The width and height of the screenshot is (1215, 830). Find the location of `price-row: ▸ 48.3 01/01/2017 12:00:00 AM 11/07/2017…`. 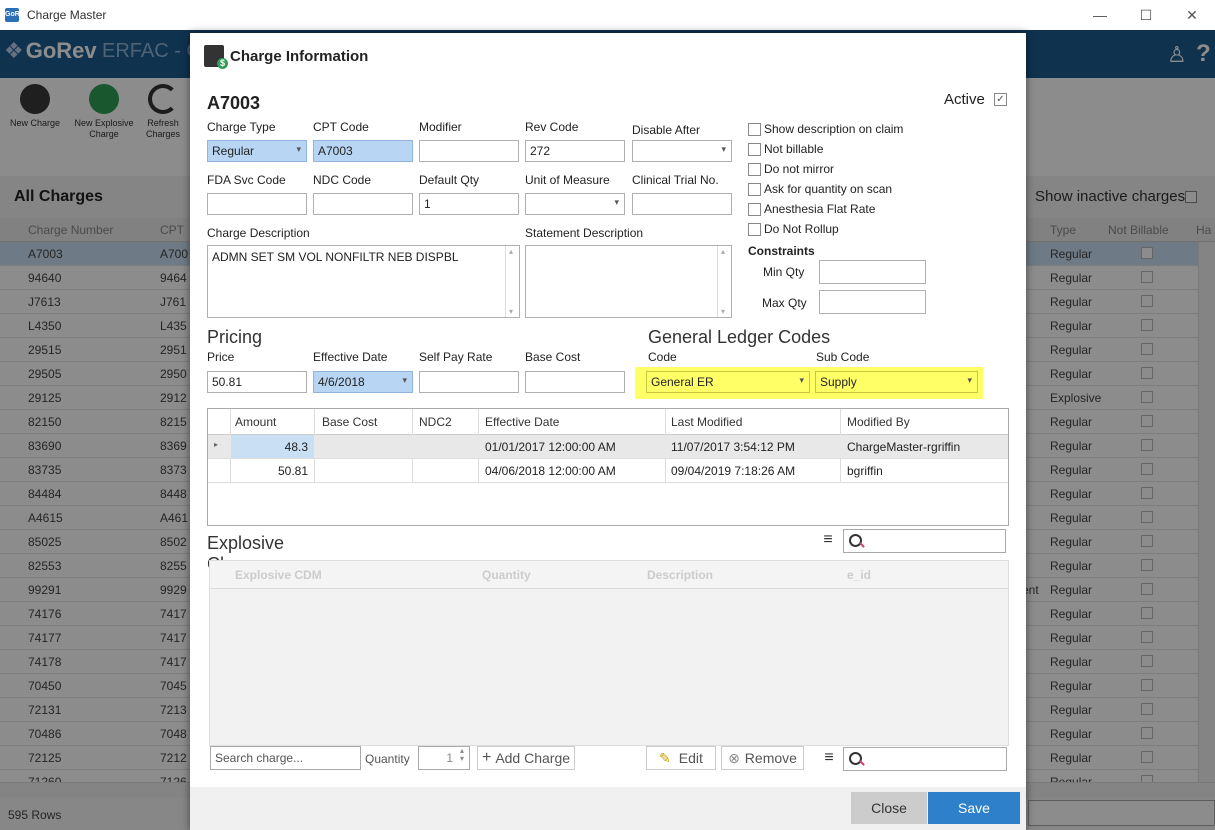

price-row: ▸ 48.3 01/01/2017 12:00:00 AM 11/07/2017… is located at coordinates (608, 447).